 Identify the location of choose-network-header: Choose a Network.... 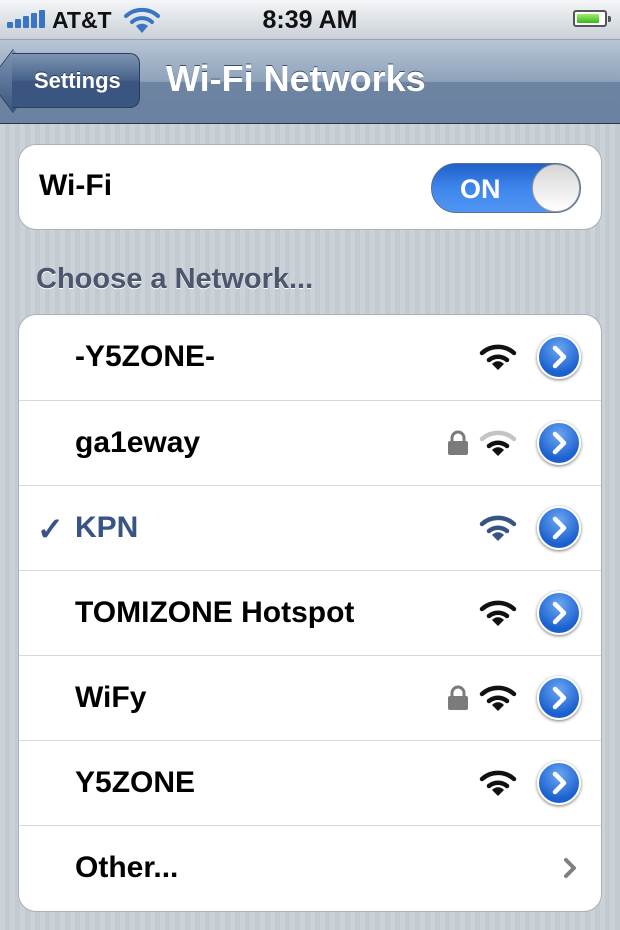
(175, 279).